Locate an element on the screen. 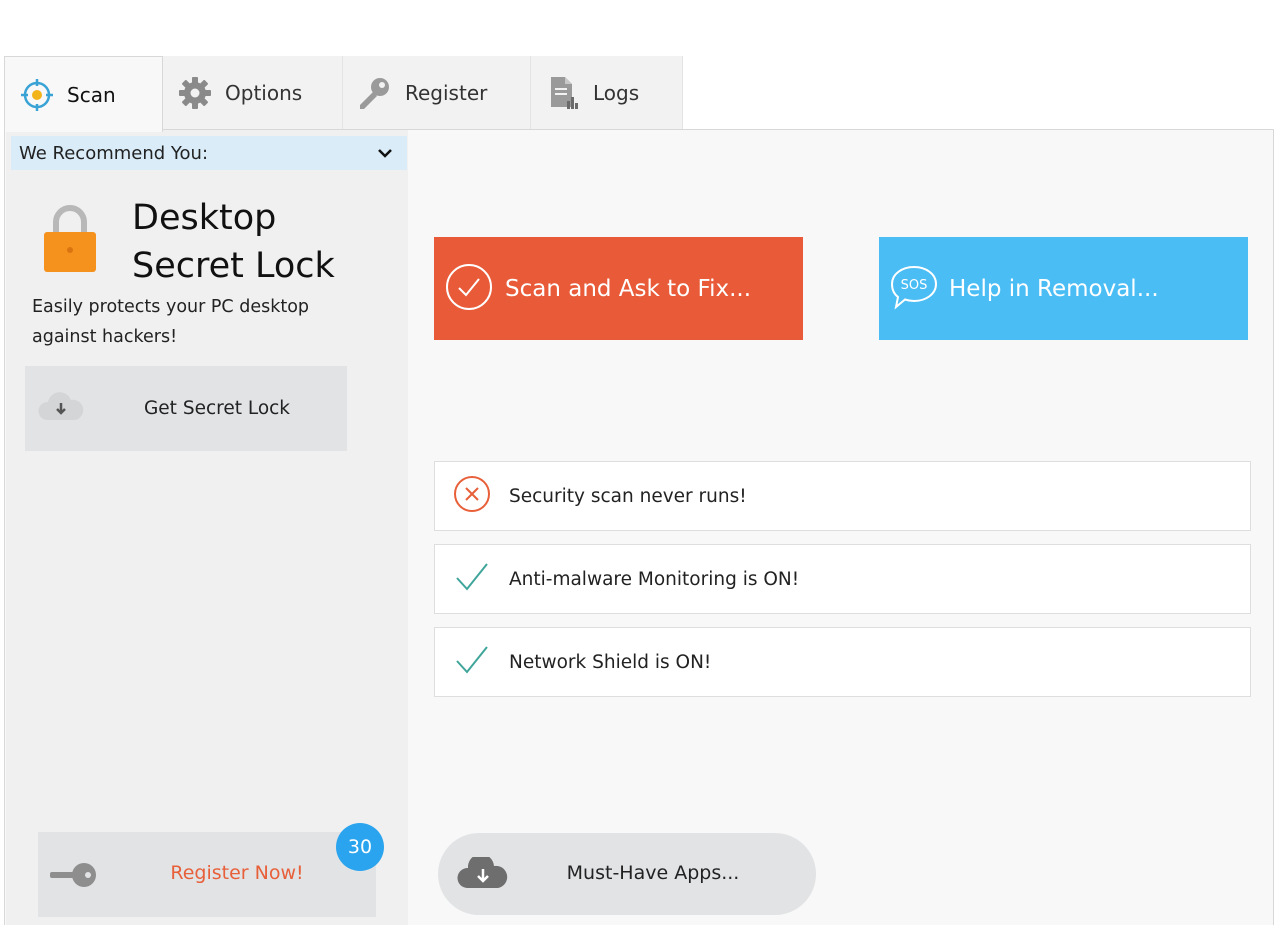  product-title-line-1: Desktop is located at coordinates (204, 218).